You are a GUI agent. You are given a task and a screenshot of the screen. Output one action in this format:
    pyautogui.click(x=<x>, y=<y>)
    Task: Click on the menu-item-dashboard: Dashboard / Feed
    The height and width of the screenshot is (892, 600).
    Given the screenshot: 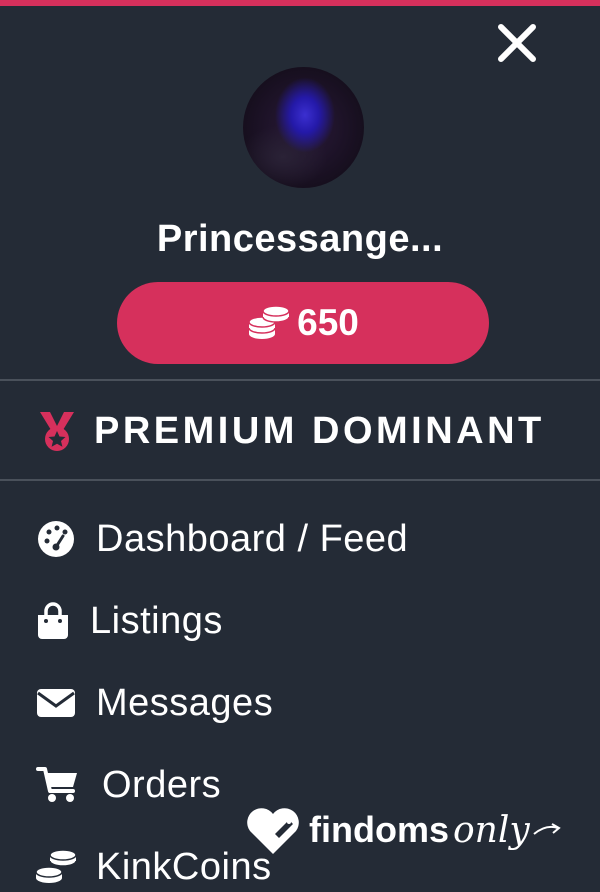 What is the action you would take?
    pyautogui.click(x=221, y=539)
    